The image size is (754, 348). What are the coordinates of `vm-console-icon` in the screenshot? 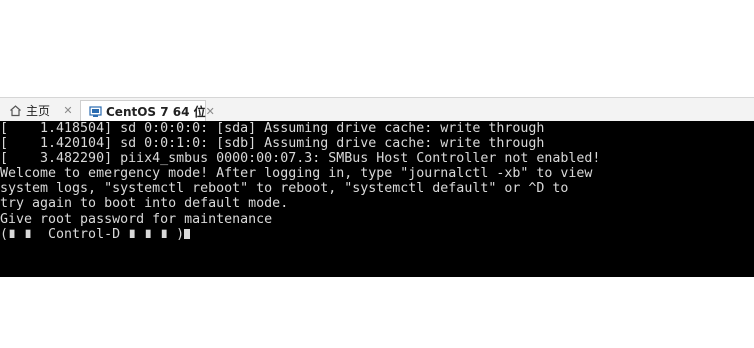 It's located at (95, 111).